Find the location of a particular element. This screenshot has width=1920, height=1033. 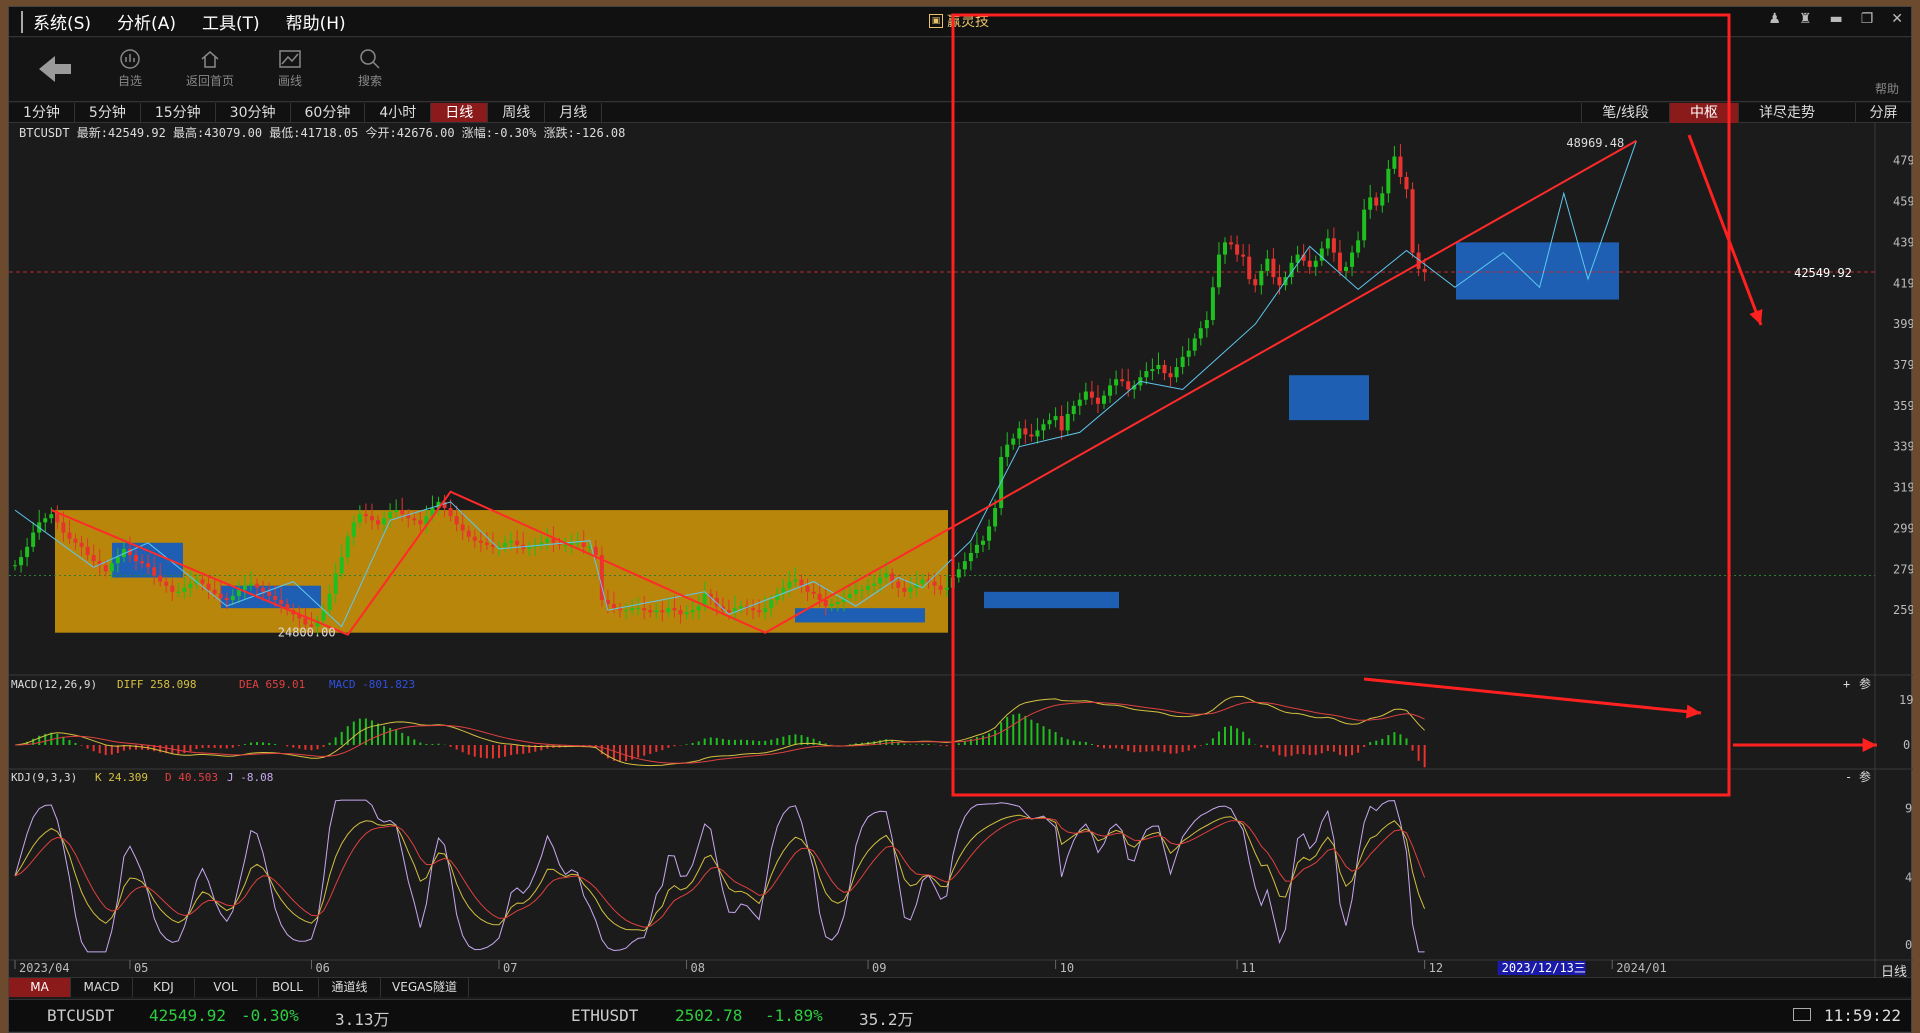

price-axis-label: 41999 is located at coordinates (1903, 283).